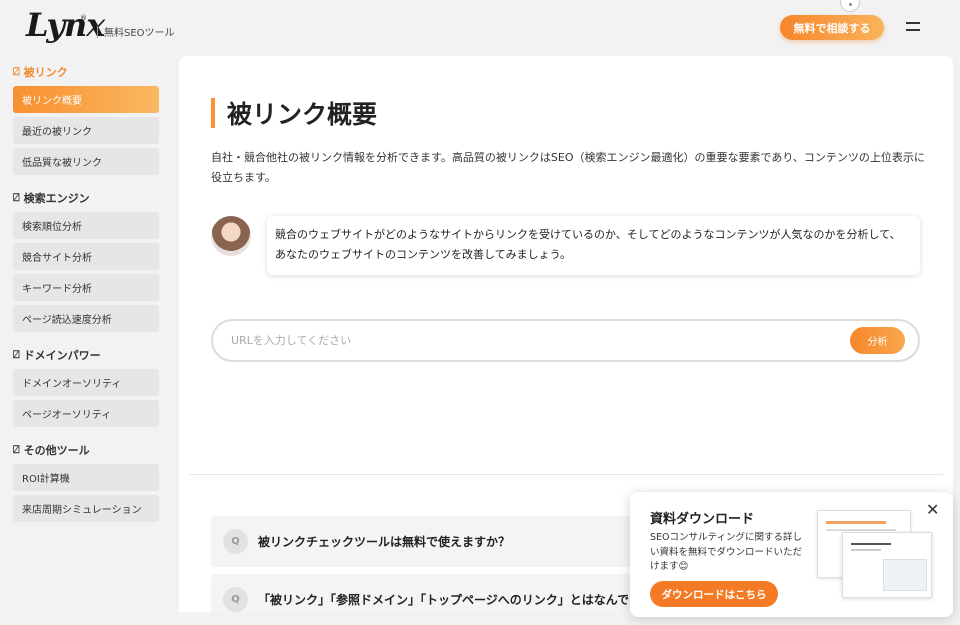 Image resolution: width=960 pixels, height=625 pixels. Describe the element at coordinates (86, 413) in the screenshot. I see `sidebar-item-page-authority: ページオーソリティ` at that location.